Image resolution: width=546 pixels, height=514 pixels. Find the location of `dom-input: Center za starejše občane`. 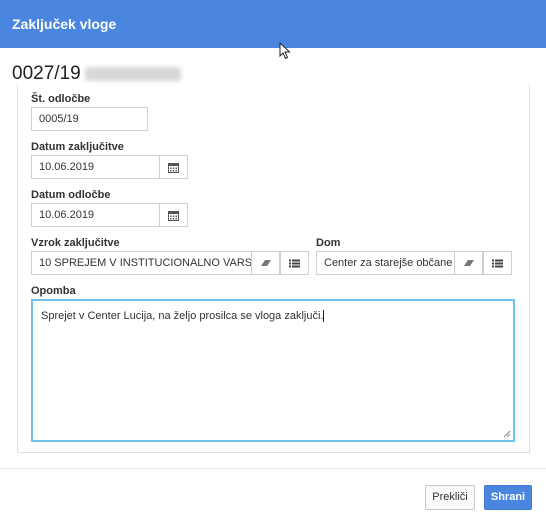

dom-input: Center za starejše občane is located at coordinates (385, 263).